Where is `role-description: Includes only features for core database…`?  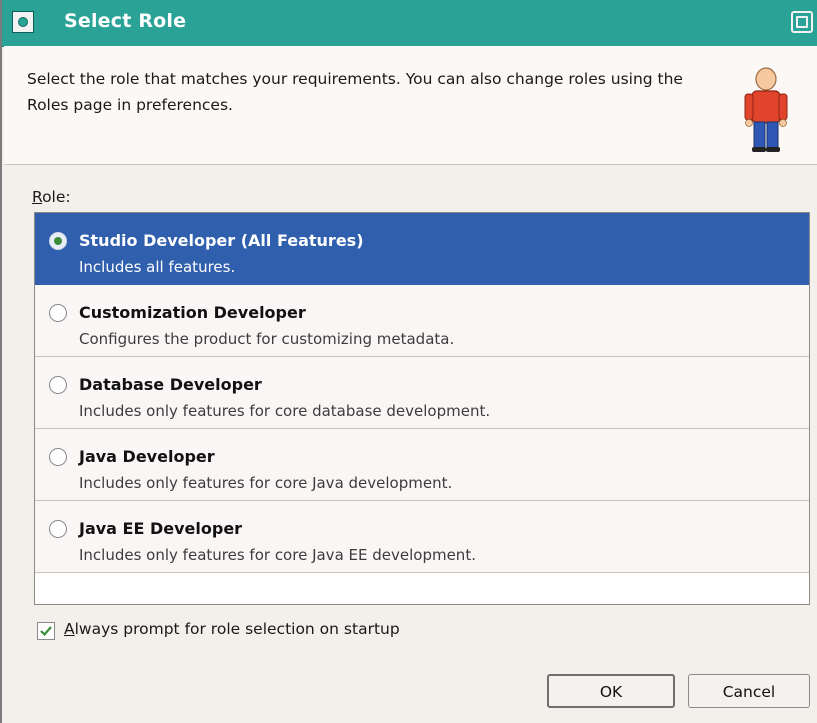
role-description: Includes only features for core database… is located at coordinates (285, 411).